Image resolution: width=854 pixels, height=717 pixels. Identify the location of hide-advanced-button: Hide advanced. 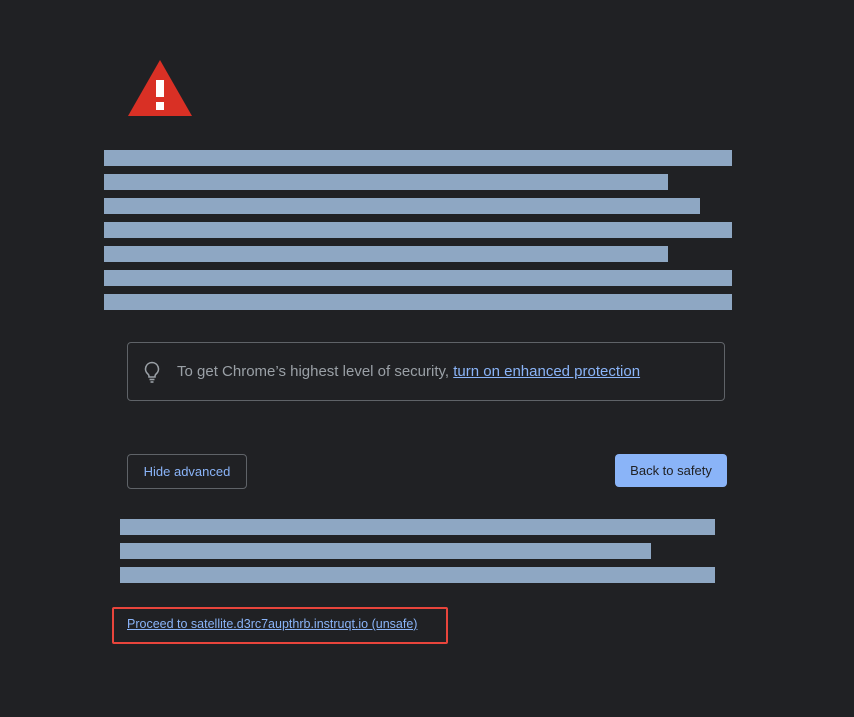
(187, 471).